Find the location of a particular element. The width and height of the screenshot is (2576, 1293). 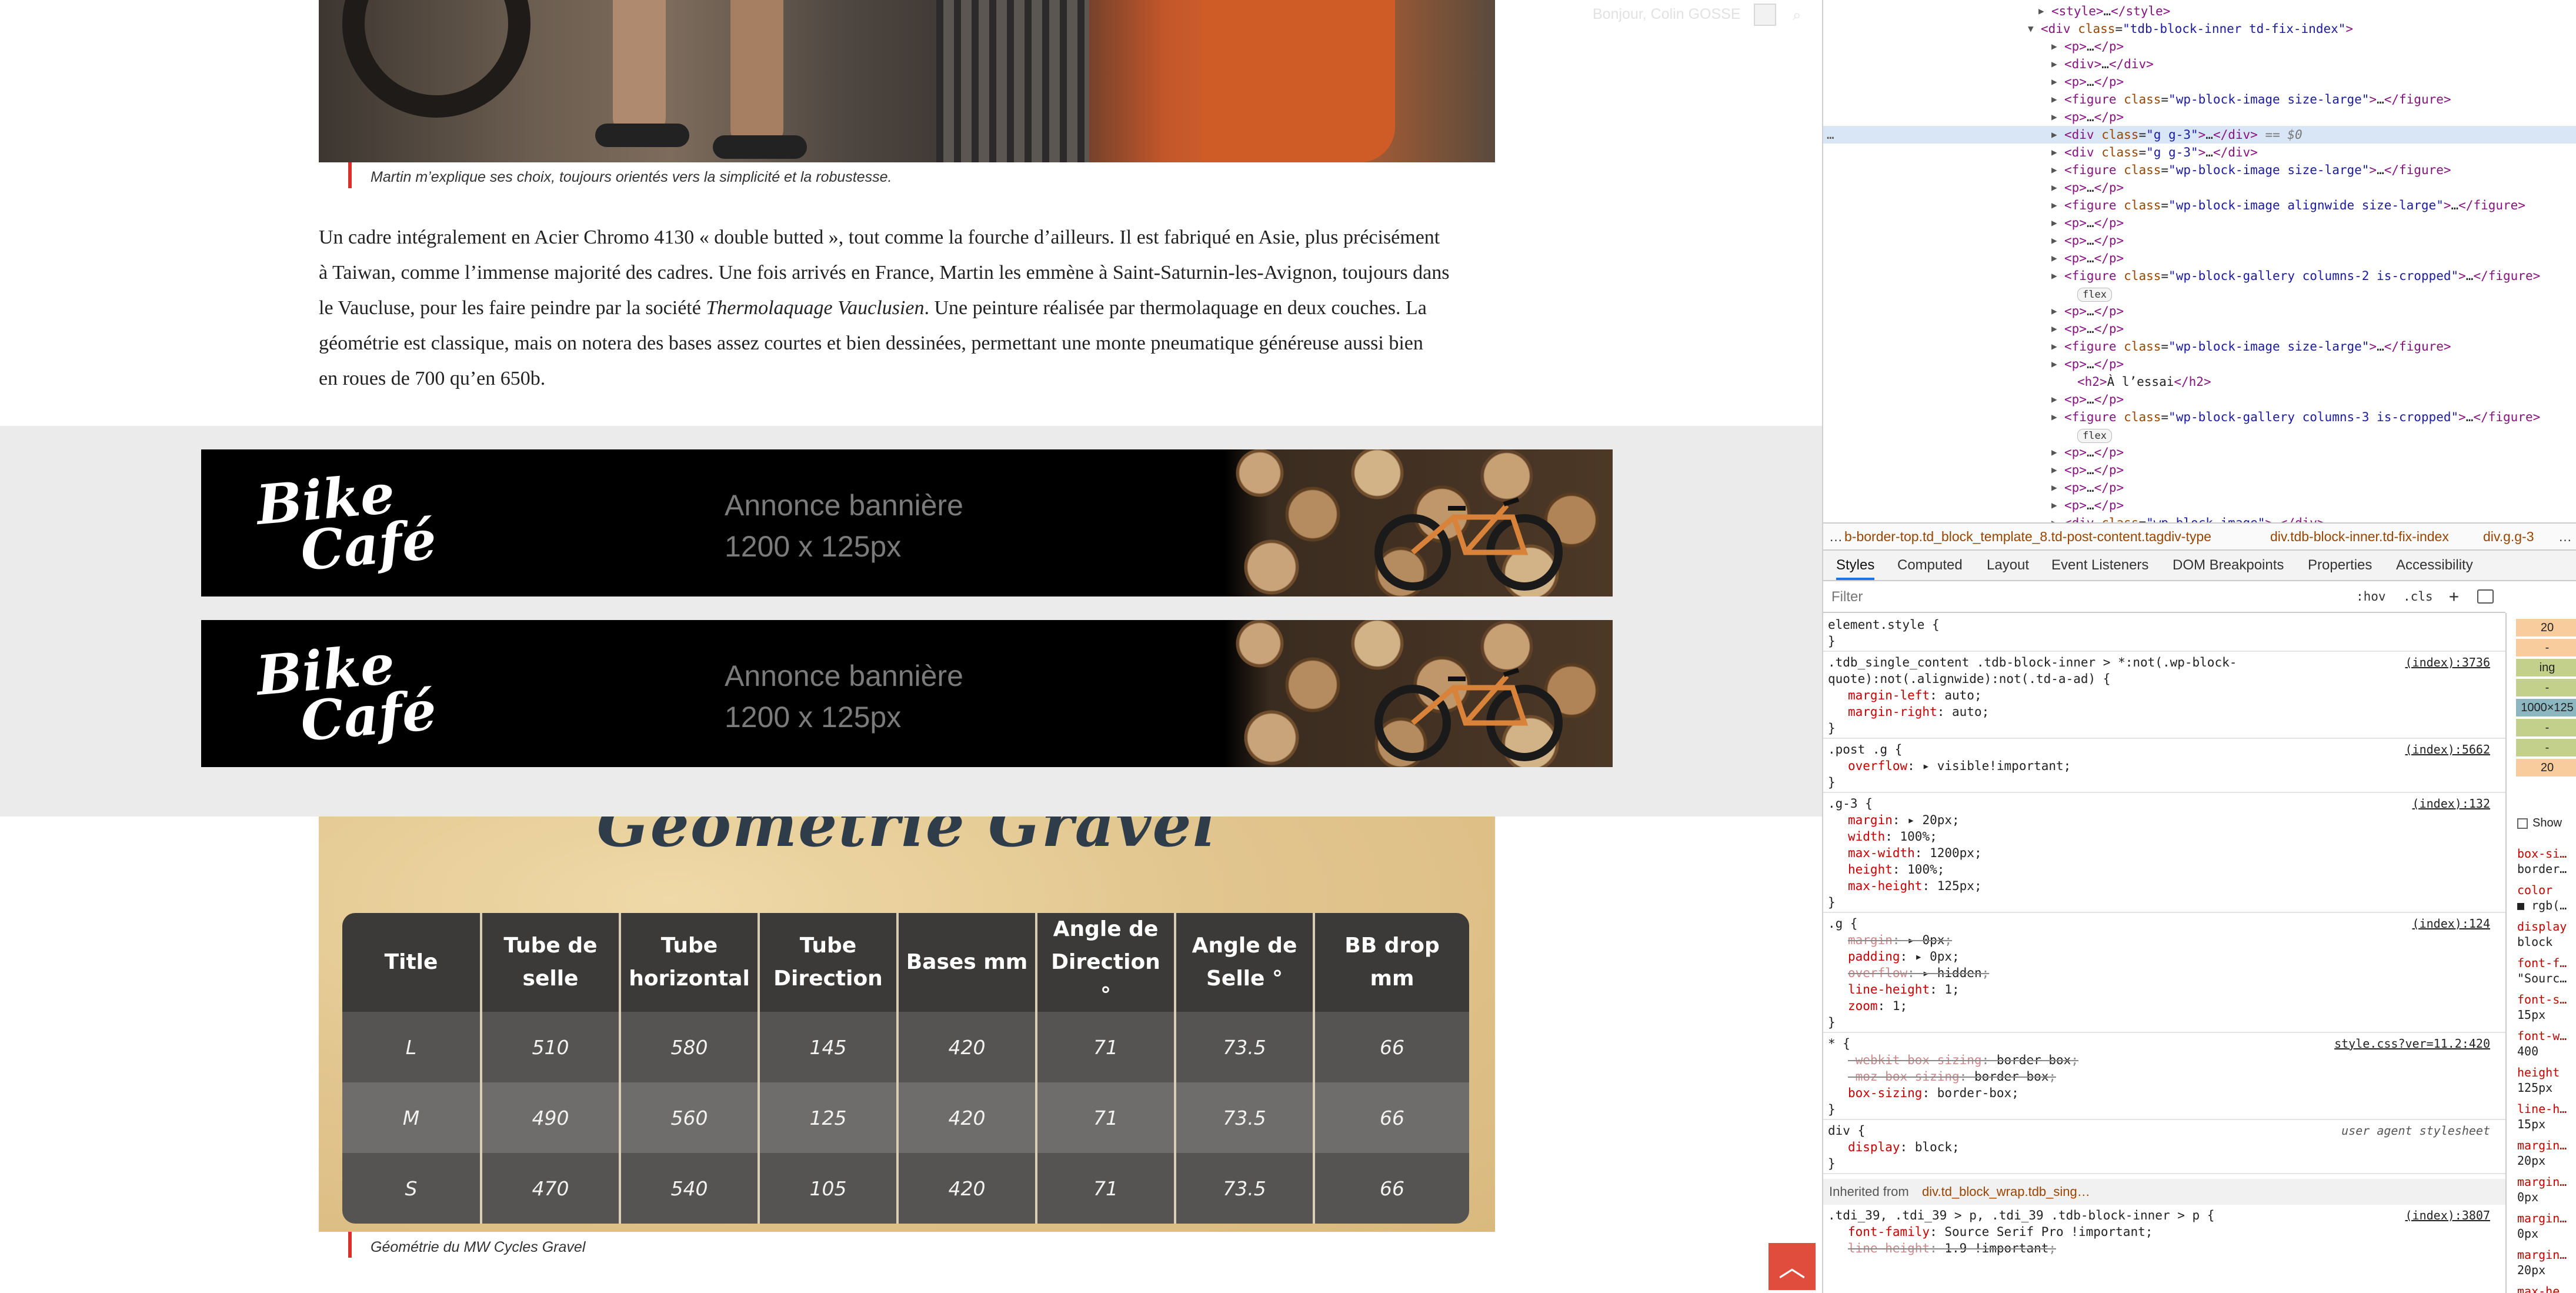

css-declaration: overflow: ▸ hidden; is located at coordinates (1918, 973).